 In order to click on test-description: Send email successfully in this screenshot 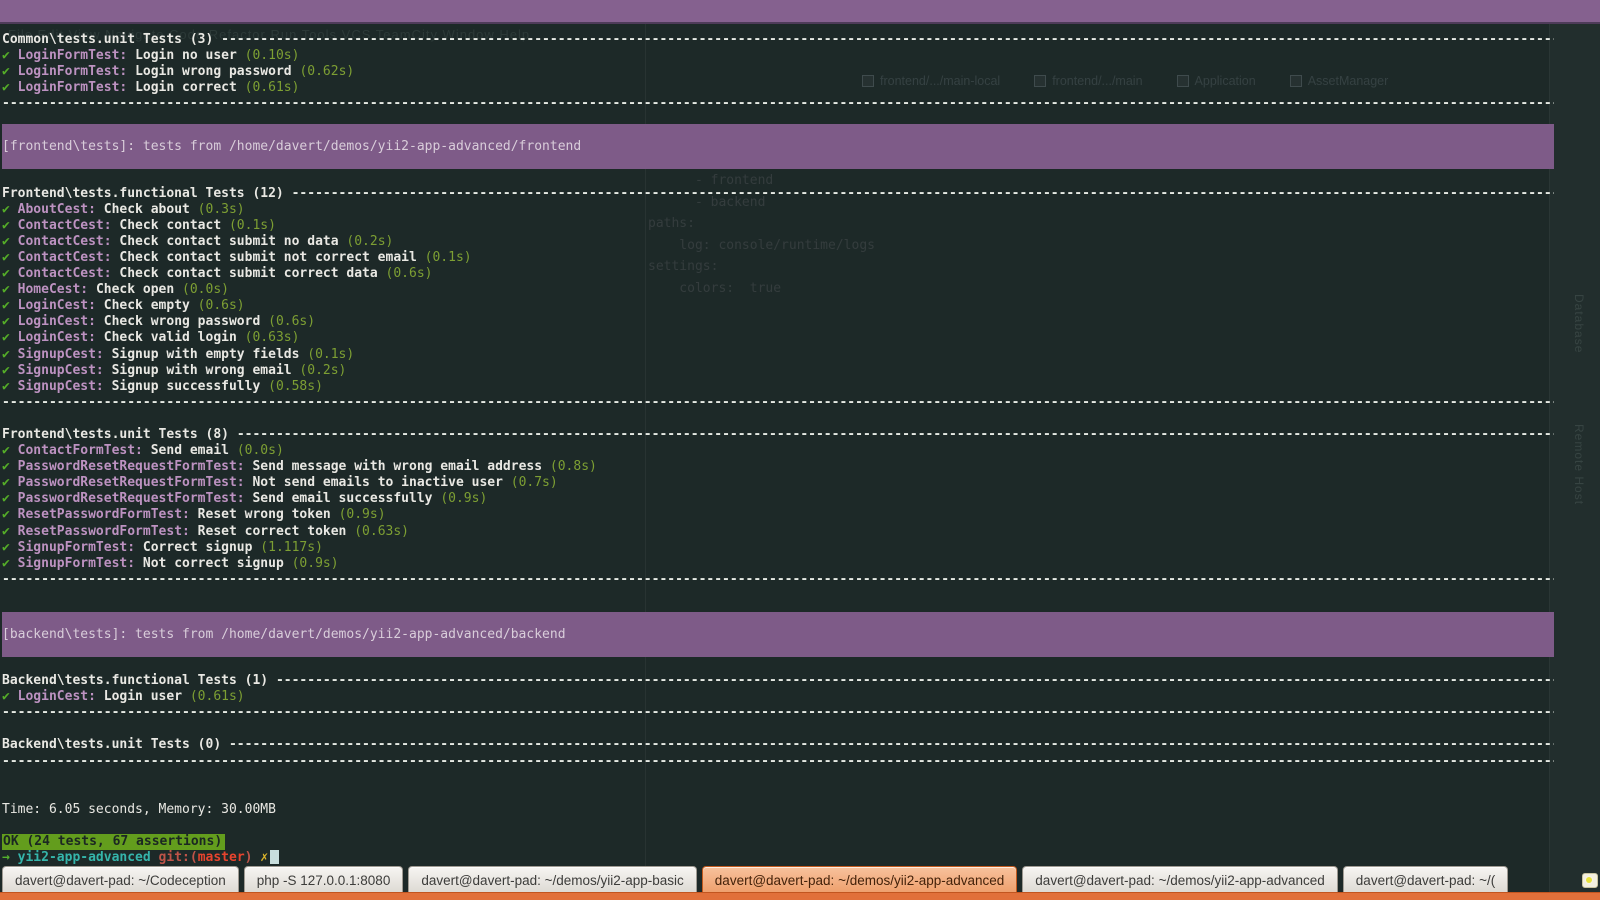, I will do `click(346, 499)`.